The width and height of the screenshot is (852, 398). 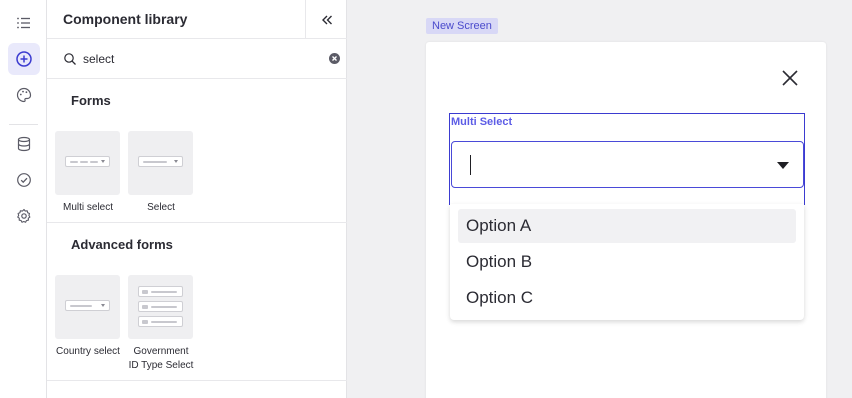 I want to click on panel-header: Component library, so click(x=197, y=19).